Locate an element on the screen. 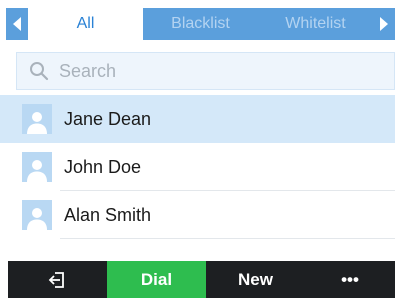  more-button: ••• is located at coordinates (350, 279).